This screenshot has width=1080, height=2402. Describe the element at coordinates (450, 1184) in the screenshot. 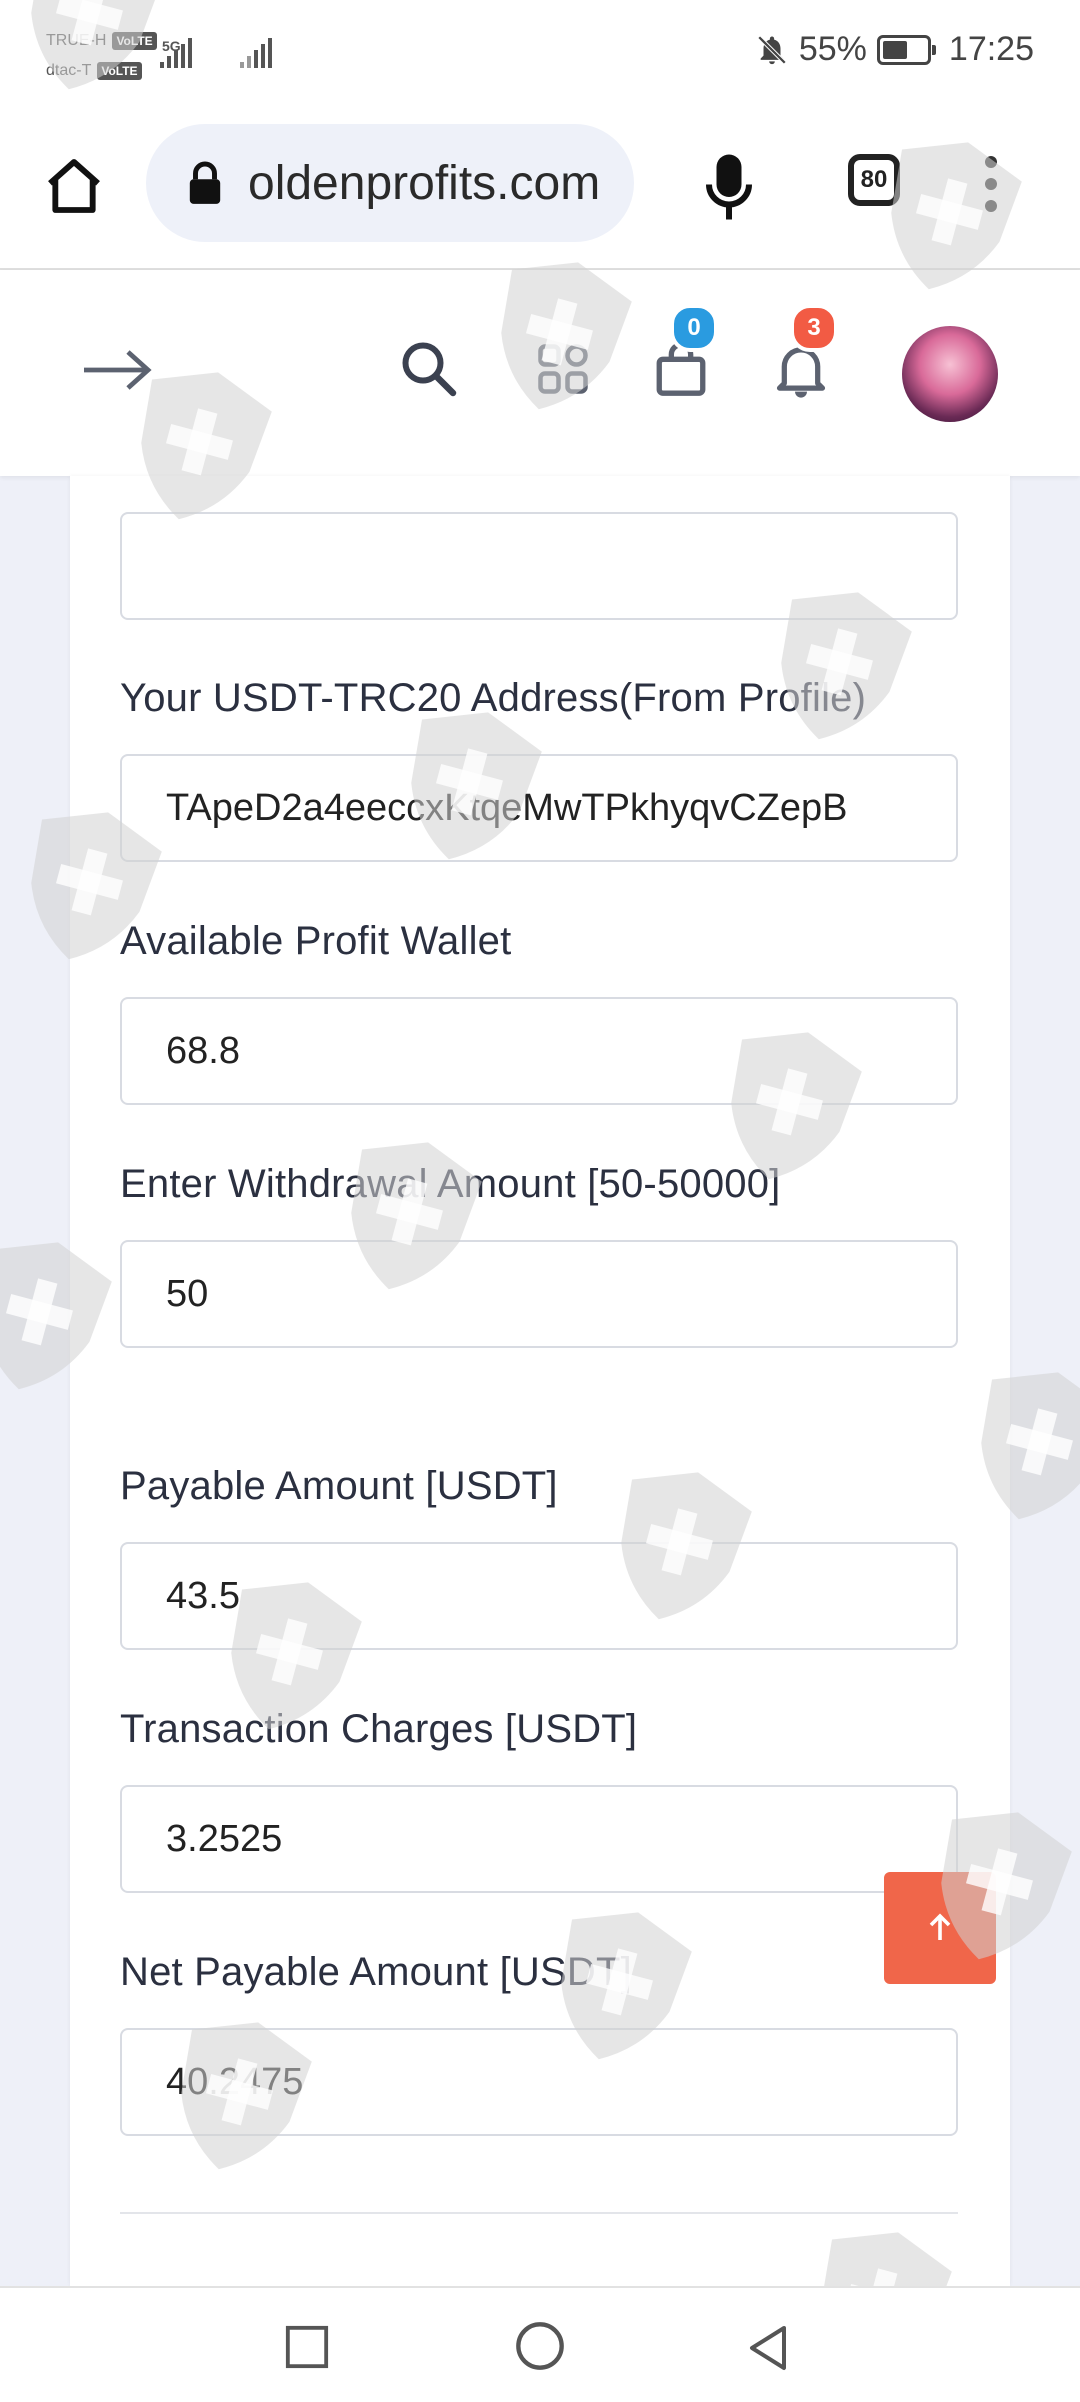

I see `withdrawal-amount-label: Enter Withdrawal Amount [50-50000]` at that location.